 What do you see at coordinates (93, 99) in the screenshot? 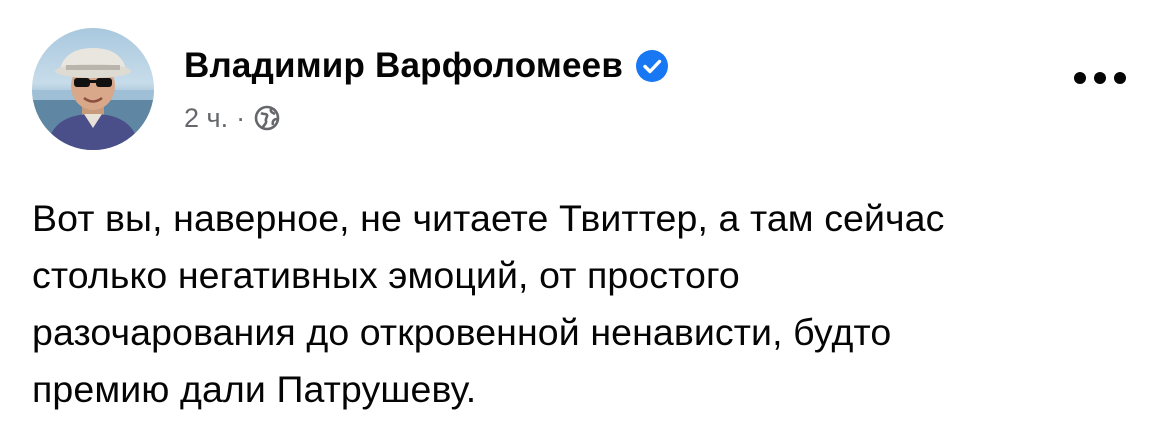
I see `profile-photo` at bounding box center [93, 99].